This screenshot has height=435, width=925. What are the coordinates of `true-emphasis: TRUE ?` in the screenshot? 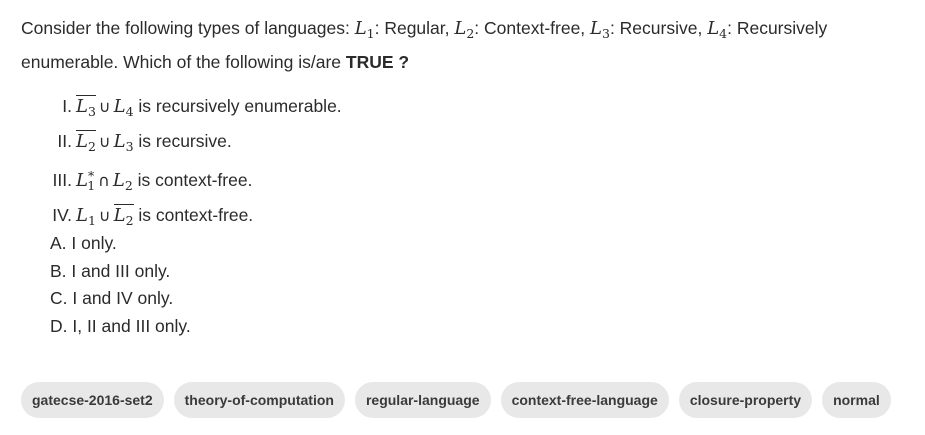 It's located at (377, 62).